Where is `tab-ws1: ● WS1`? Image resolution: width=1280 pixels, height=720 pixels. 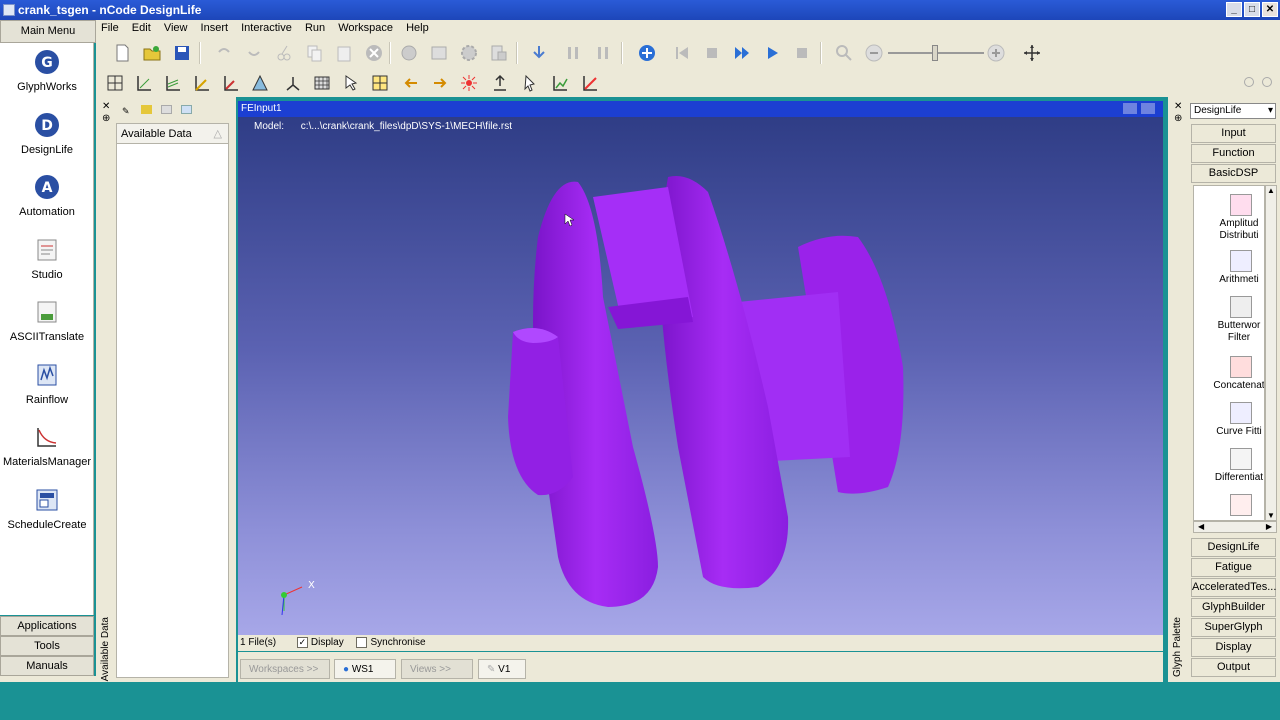 tab-ws1: ● WS1 is located at coordinates (365, 669).